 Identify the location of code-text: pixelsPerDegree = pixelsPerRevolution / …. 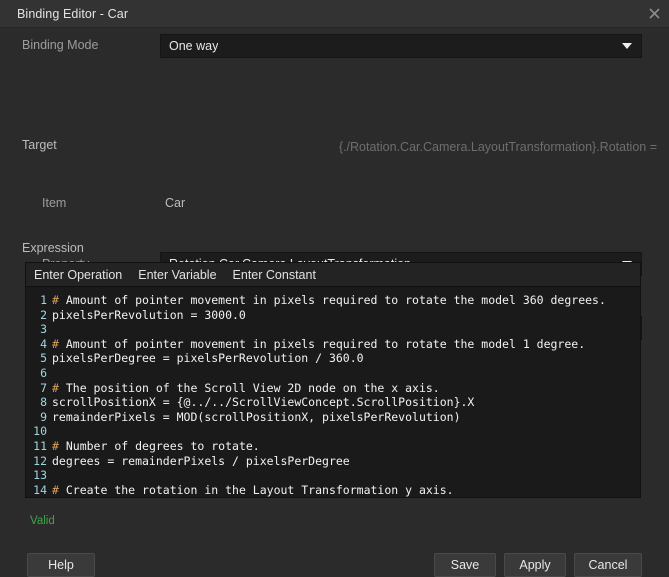
(208, 358).